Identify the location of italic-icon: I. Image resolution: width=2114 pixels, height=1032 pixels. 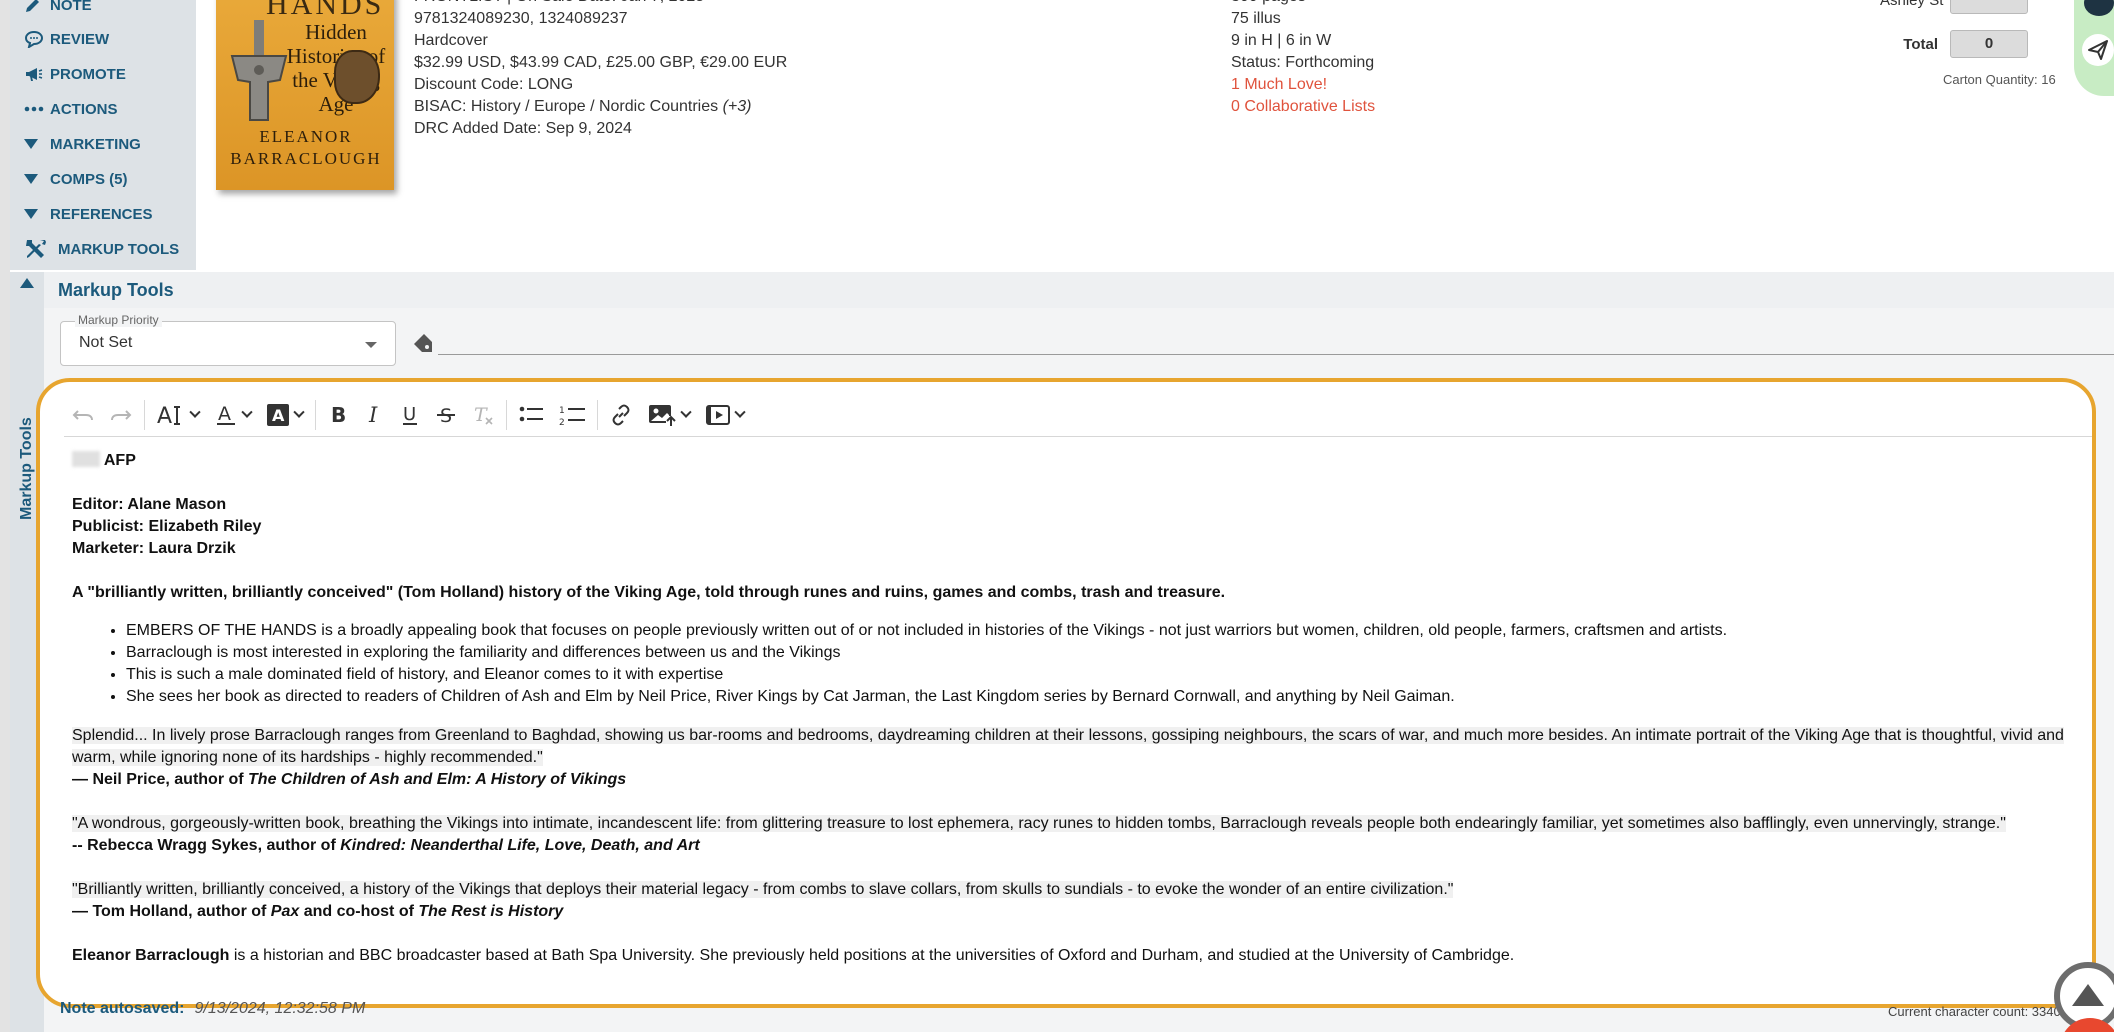
(374, 415).